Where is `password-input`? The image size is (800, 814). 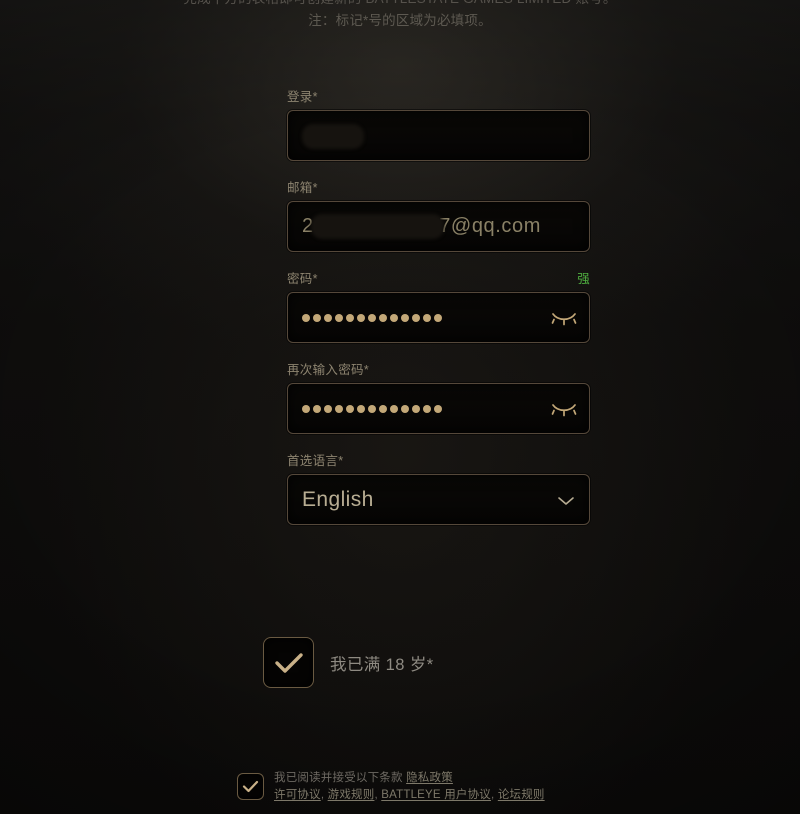 password-input is located at coordinates (438, 317).